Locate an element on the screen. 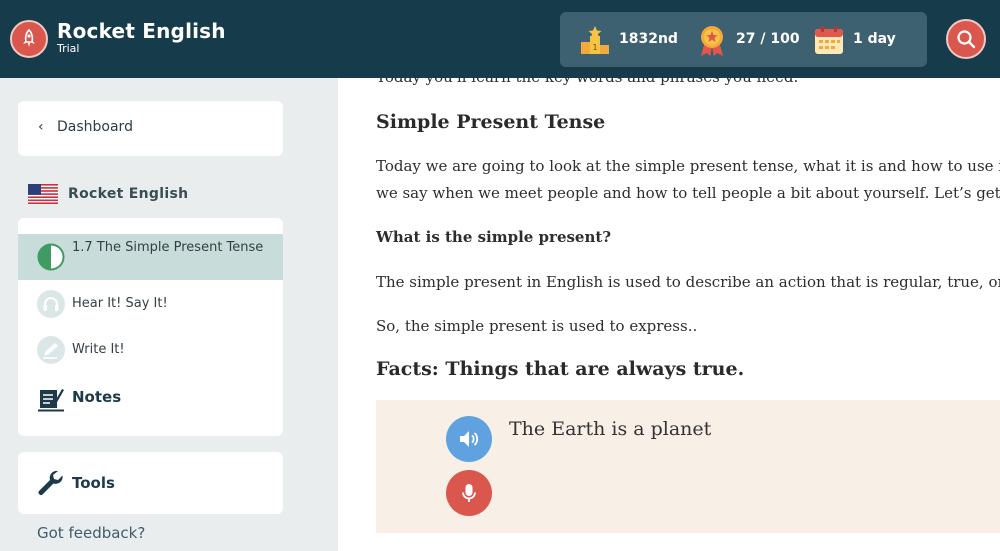  stats-panel: 1 1832nd 27 / 100 1 day is located at coordinates (743, 39).